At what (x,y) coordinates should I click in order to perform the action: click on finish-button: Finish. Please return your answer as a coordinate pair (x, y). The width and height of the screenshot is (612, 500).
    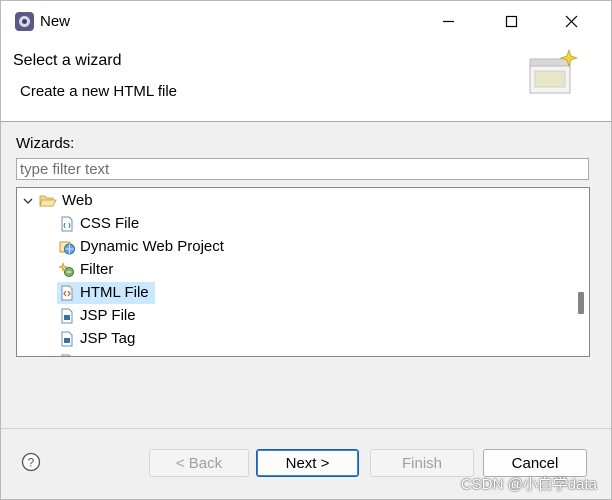
    Looking at the image, I should click on (422, 463).